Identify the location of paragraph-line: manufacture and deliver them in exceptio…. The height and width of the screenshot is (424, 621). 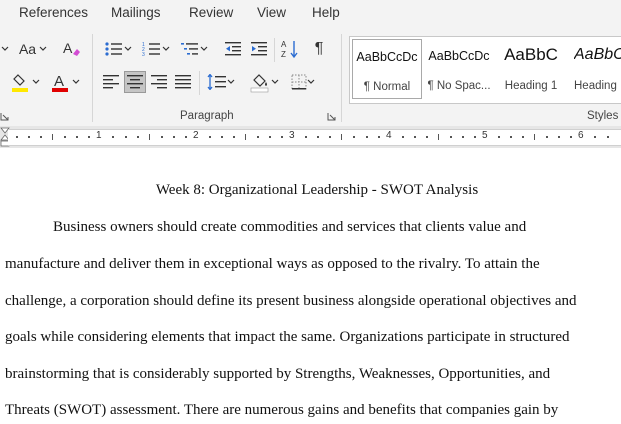
(272, 264).